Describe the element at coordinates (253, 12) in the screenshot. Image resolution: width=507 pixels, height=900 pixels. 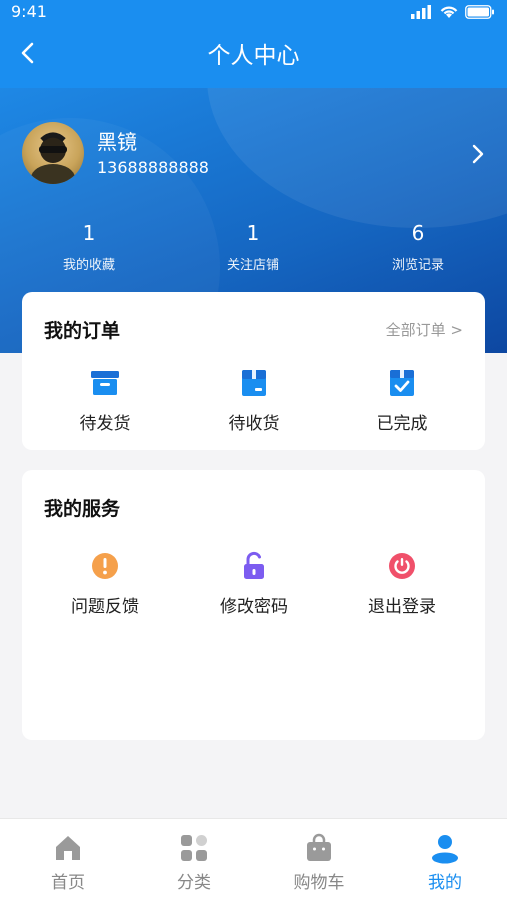
I see `status-bar: 9:41` at that location.